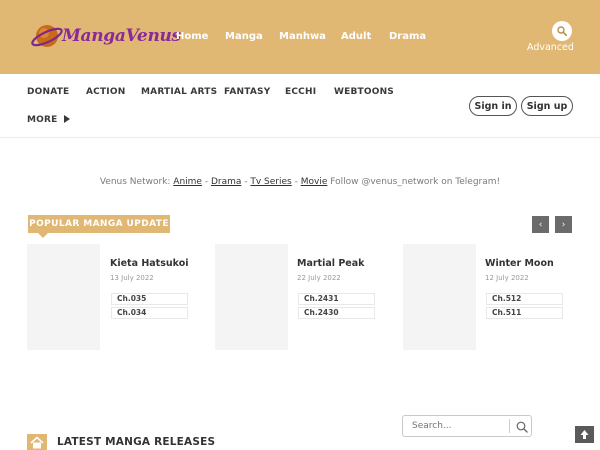 This screenshot has height=450, width=600. What do you see at coordinates (149, 313) in the screenshot?
I see `chapter-link: Ch.034` at bounding box center [149, 313].